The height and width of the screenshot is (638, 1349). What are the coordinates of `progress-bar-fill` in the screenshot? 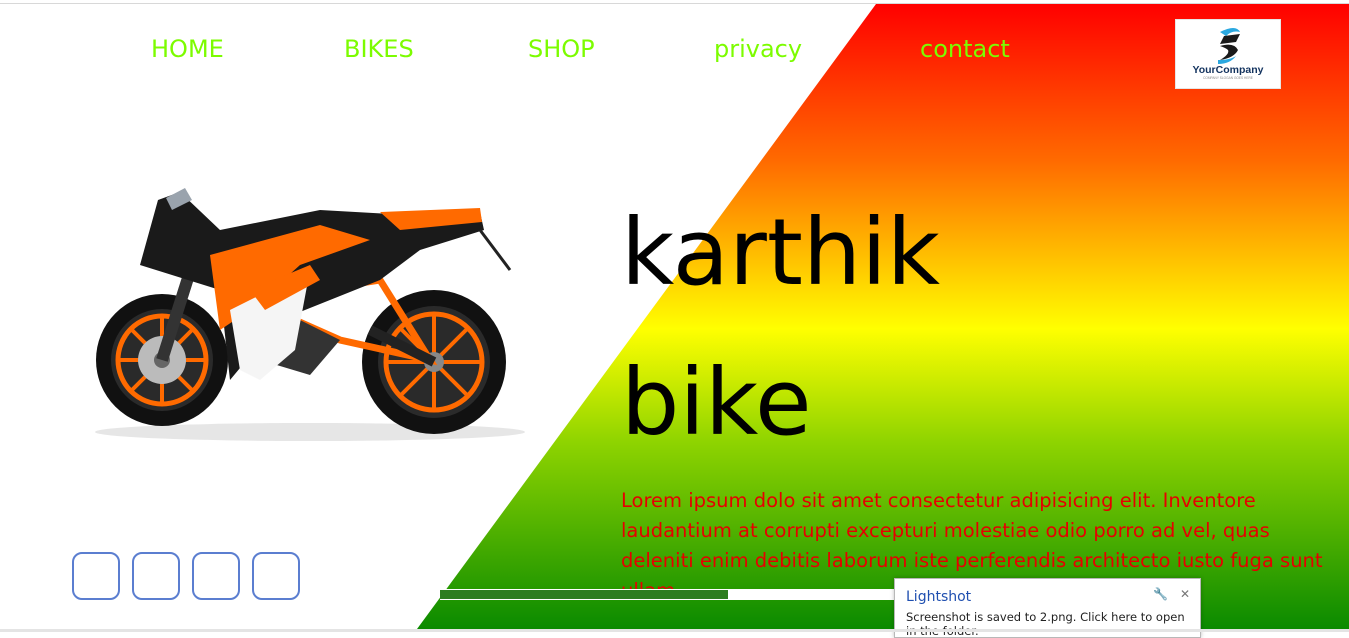 It's located at (812, 594).